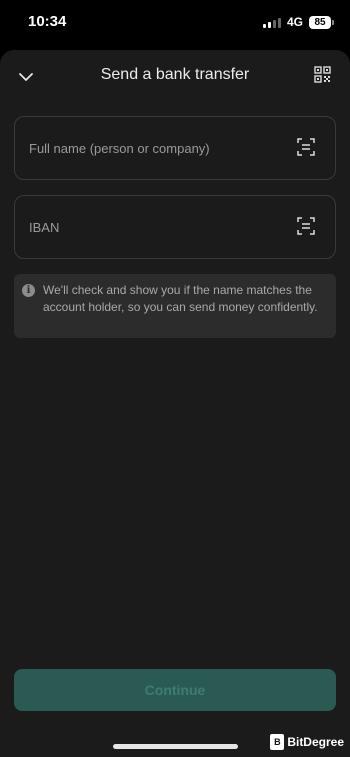 Image resolution: width=350 pixels, height=757 pixels. I want to click on battery-icon: 85, so click(321, 22).